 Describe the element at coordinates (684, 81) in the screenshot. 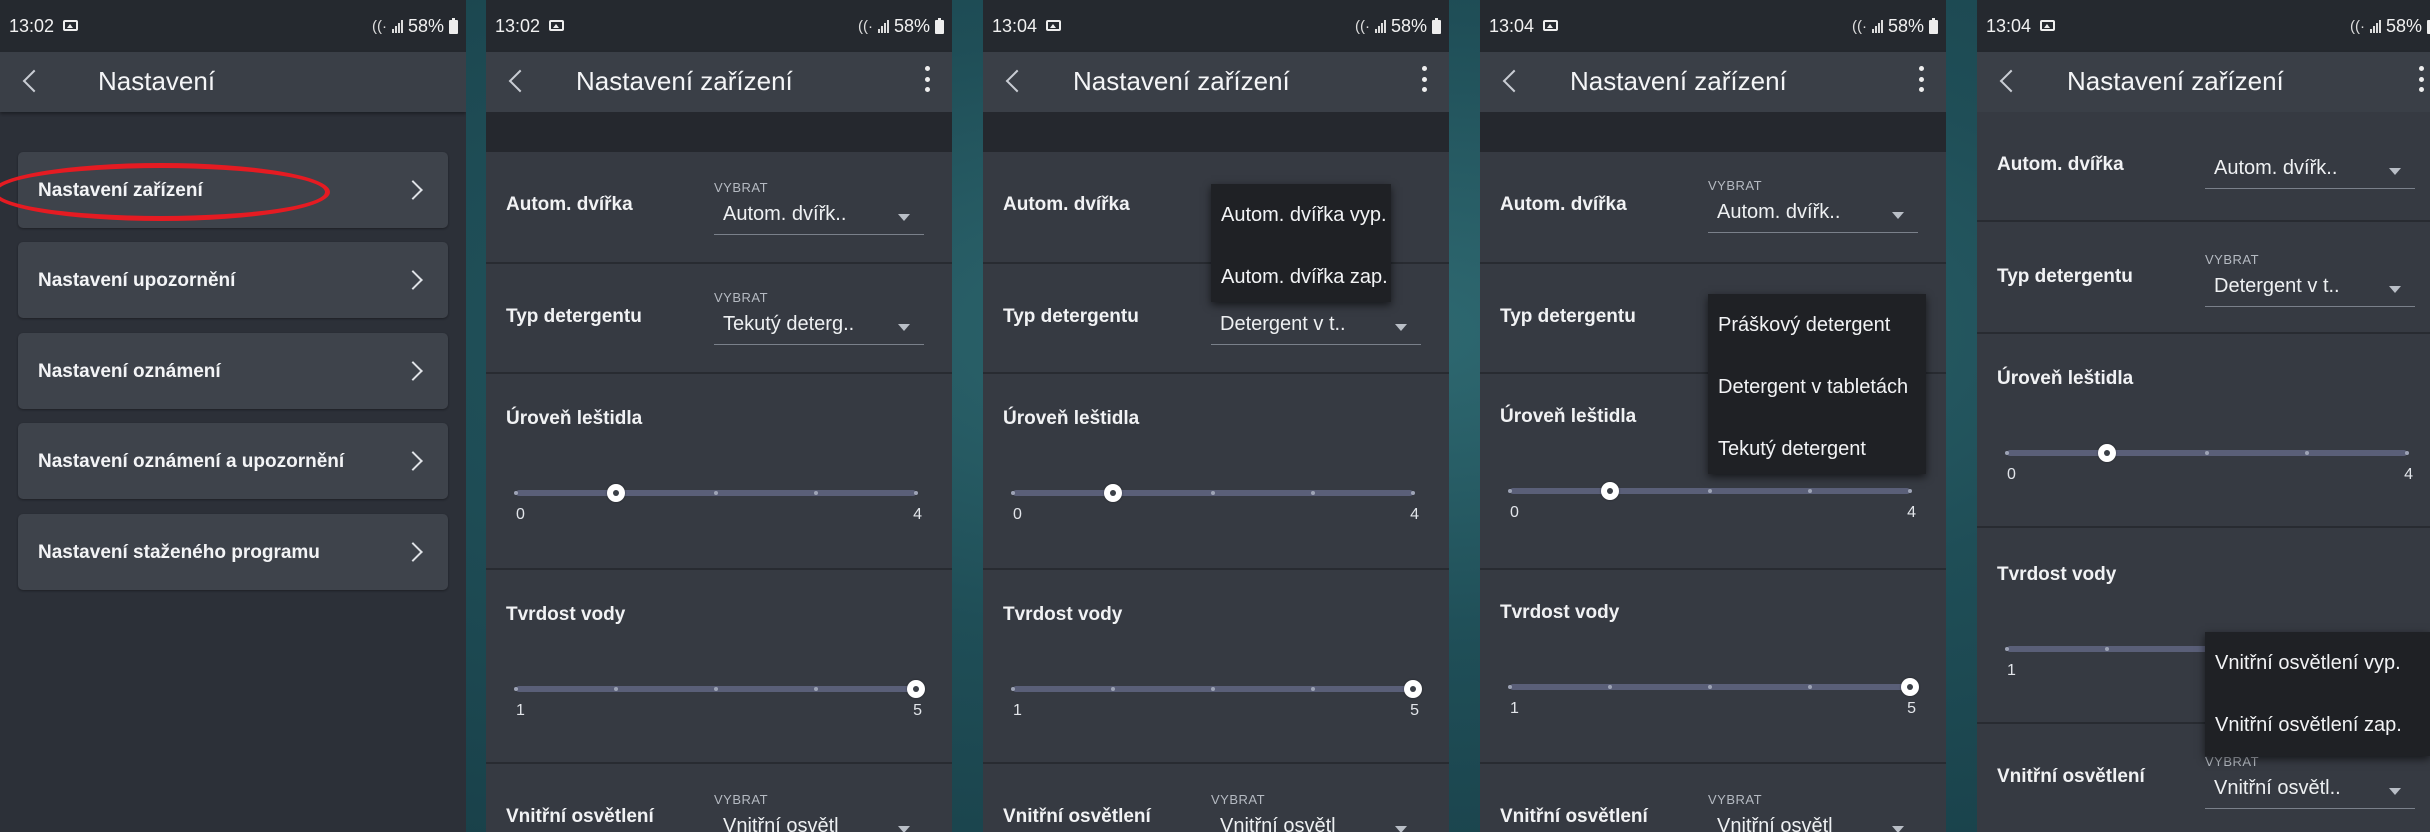

I see `page-title: Nastavení zařízení` at that location.